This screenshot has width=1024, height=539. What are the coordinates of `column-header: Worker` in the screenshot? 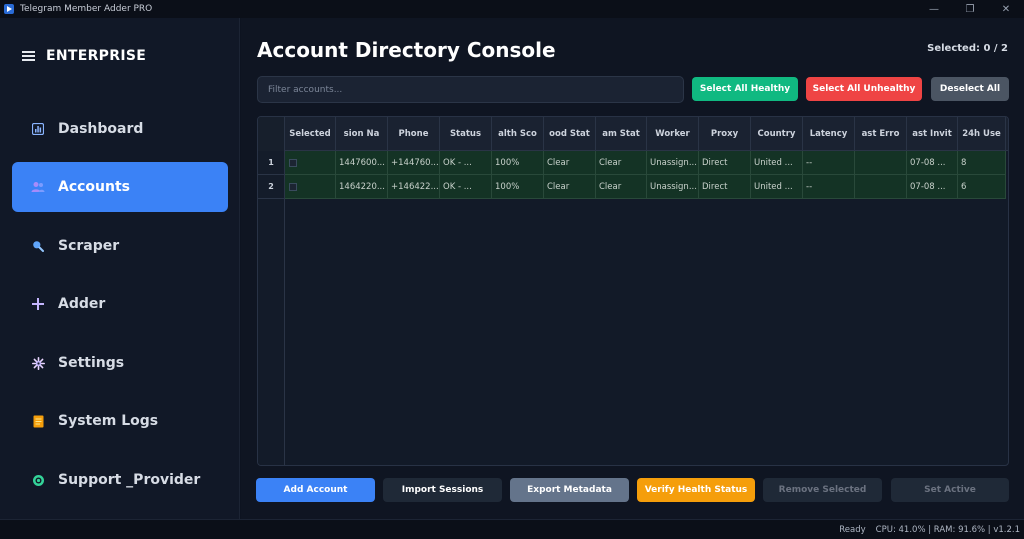 It's located at (673, 134).